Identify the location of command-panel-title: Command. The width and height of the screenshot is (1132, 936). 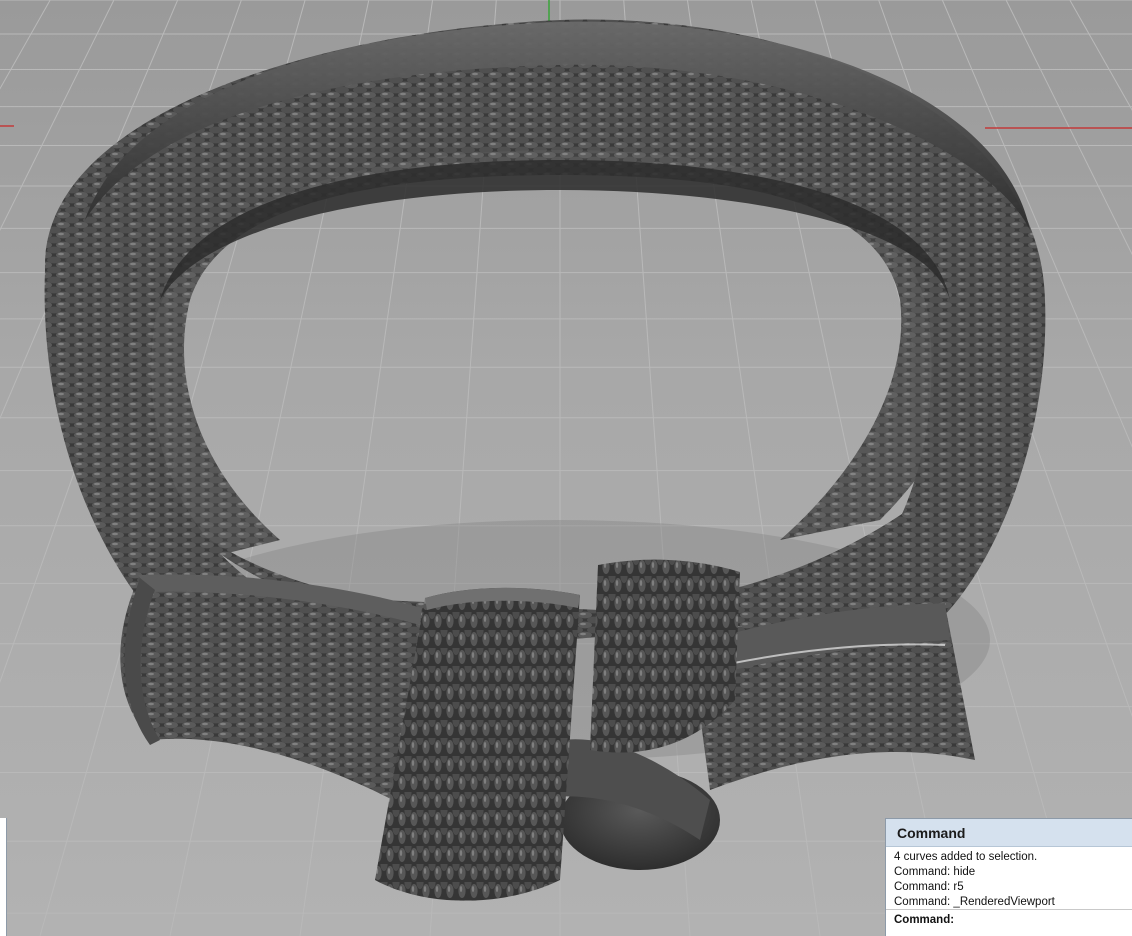
(1009, 833).